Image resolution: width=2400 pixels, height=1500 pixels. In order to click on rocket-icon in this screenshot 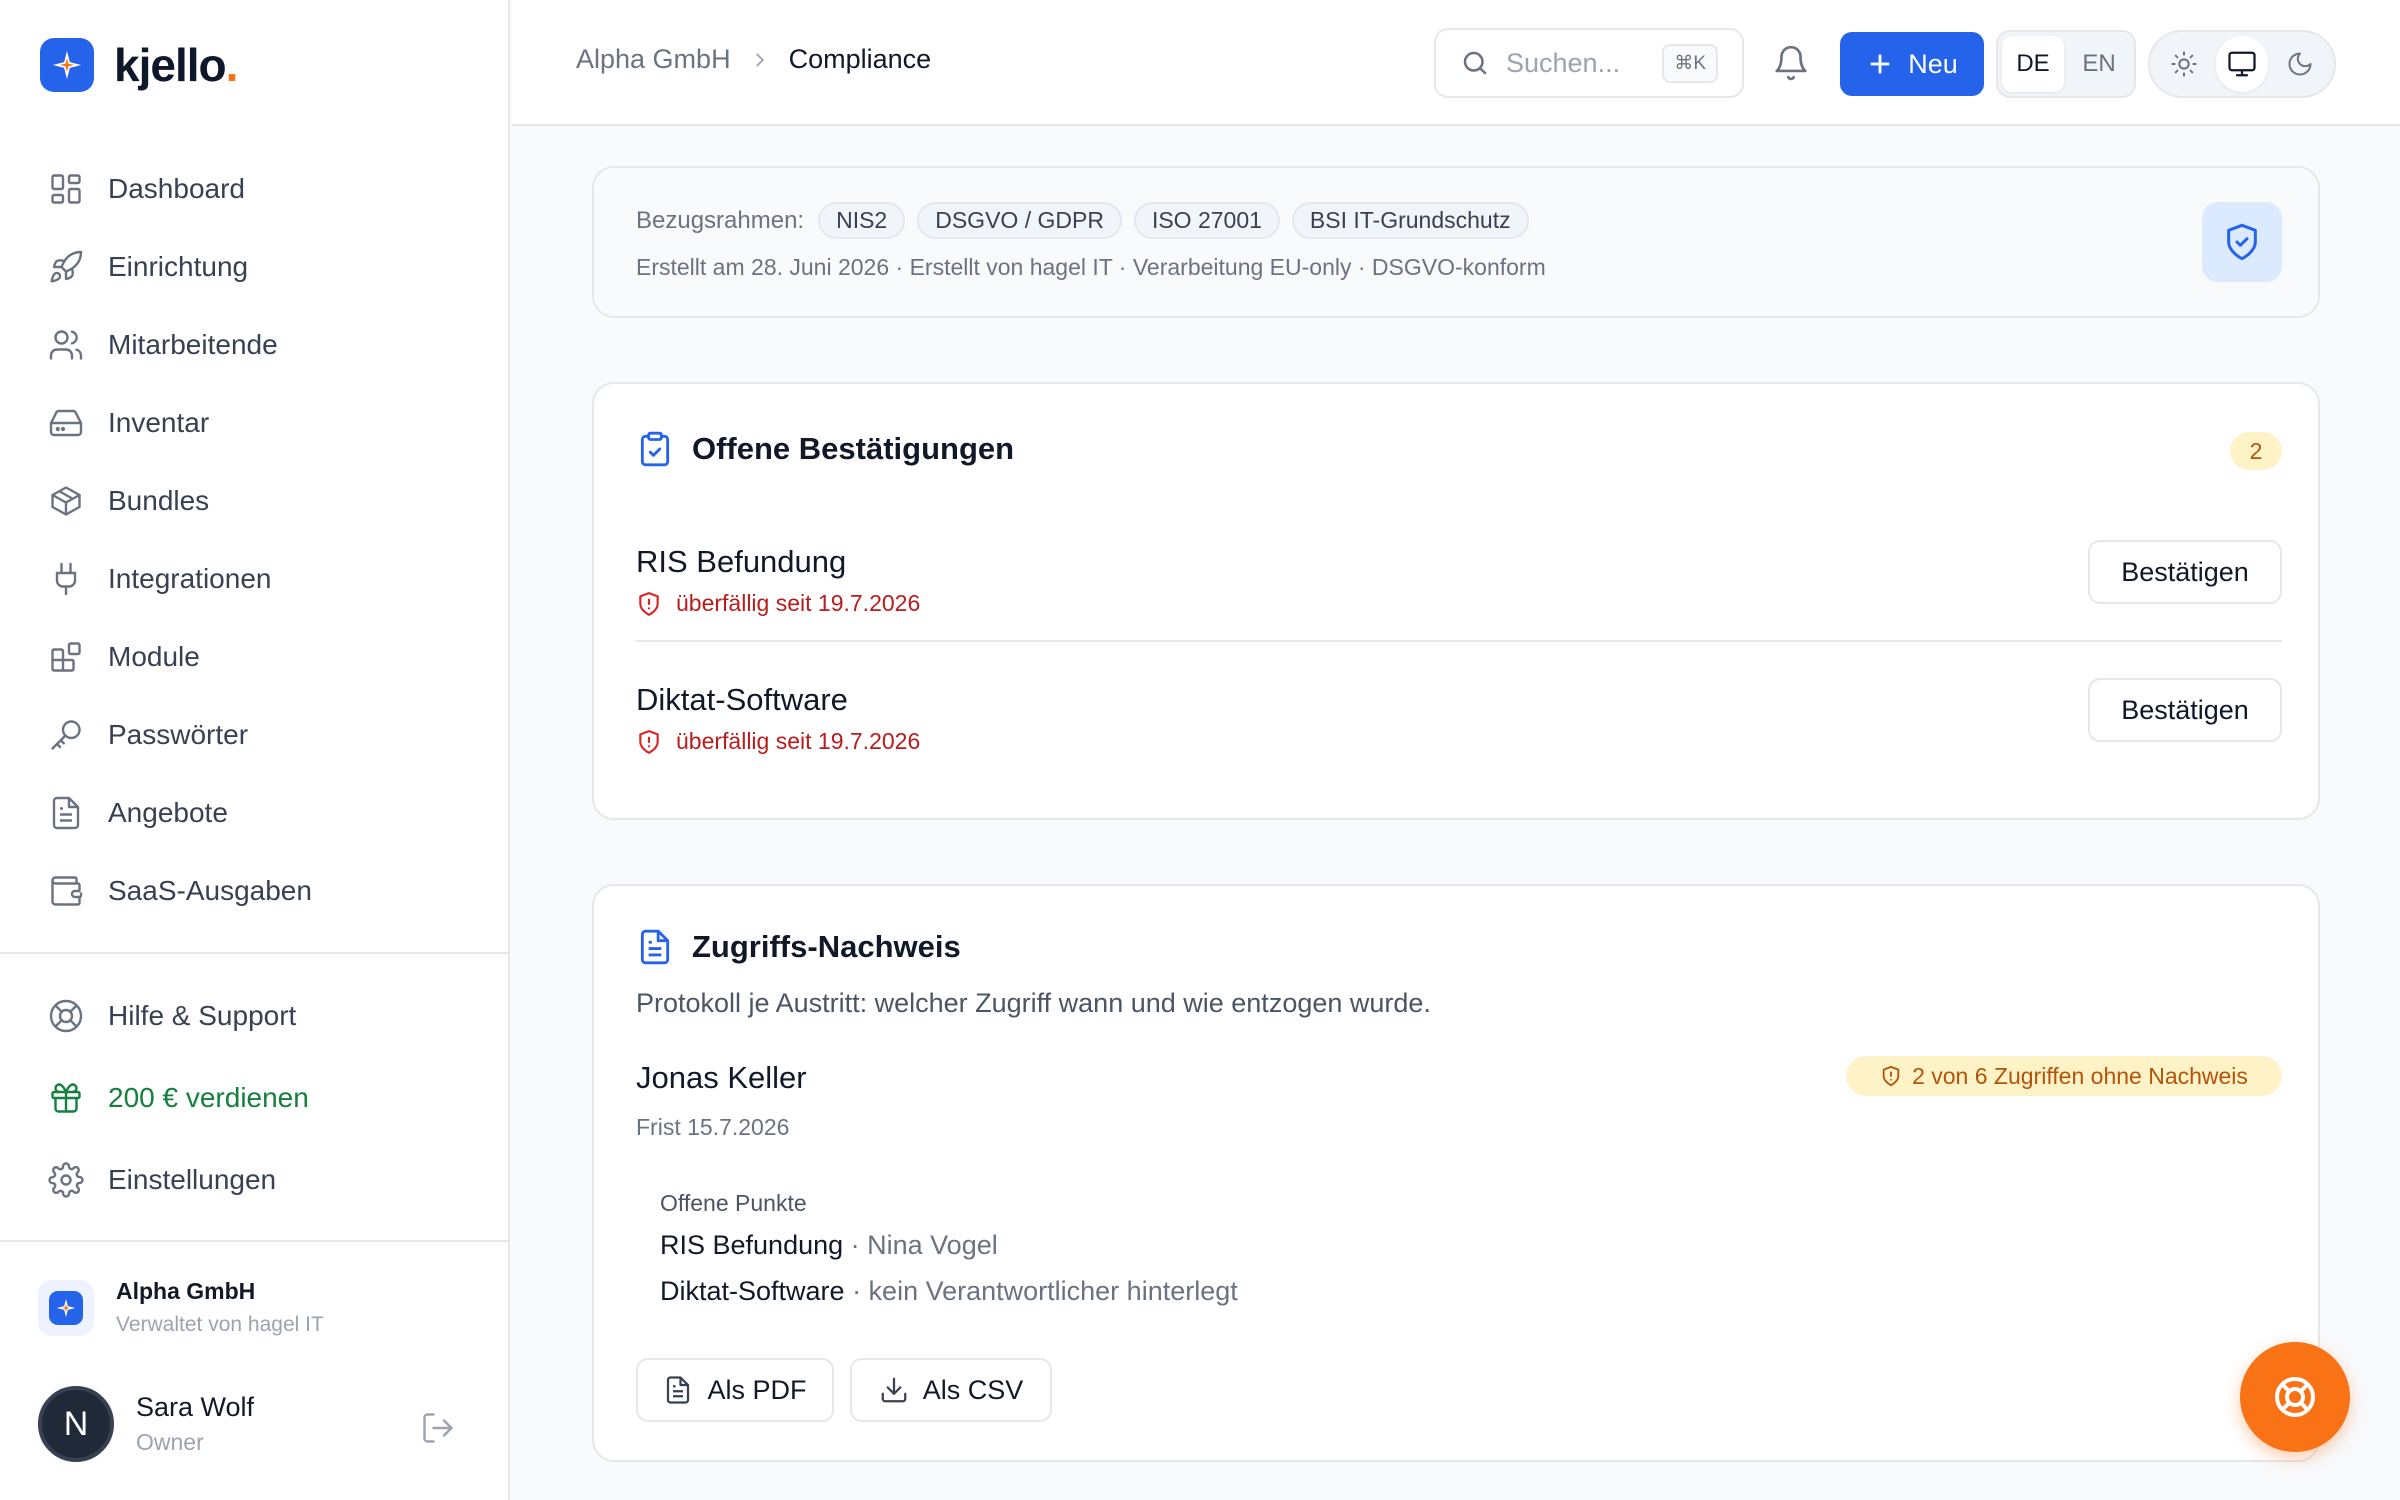, I will do `click(66, 266)`.